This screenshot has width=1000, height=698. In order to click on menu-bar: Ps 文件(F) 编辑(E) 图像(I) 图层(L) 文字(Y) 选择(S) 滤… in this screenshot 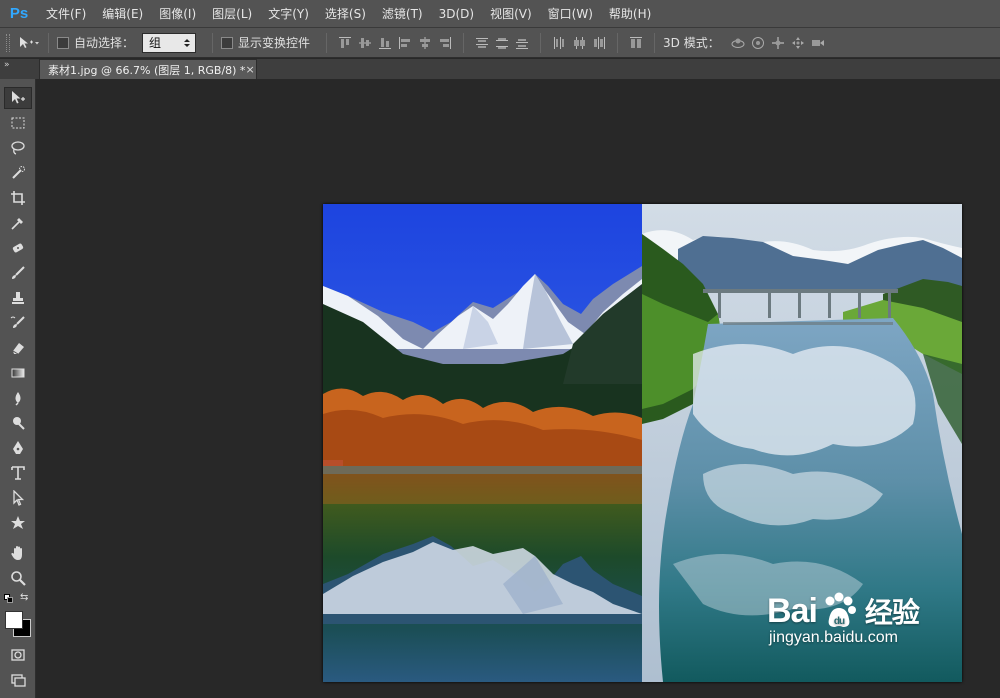, I will do `click(500, 14)`.